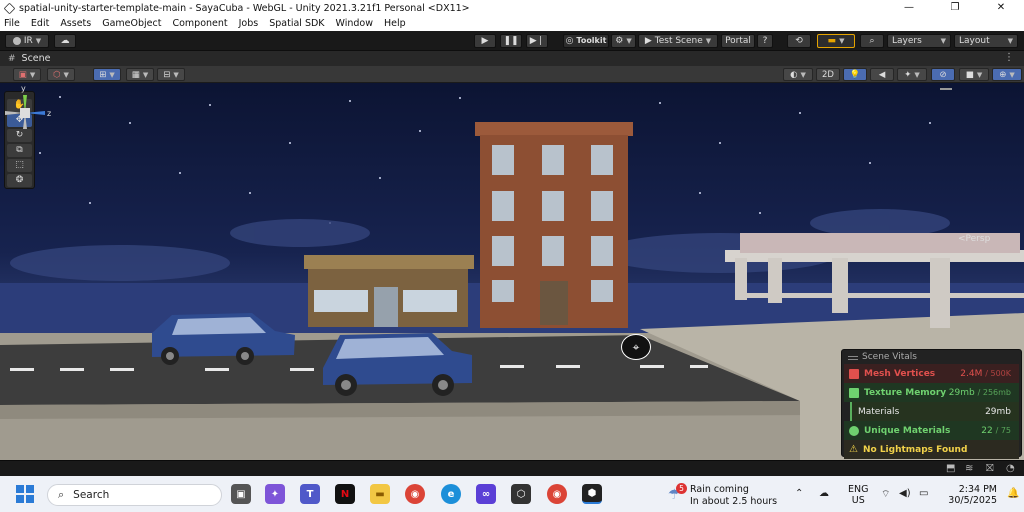 This screenshot has width=1024, height=512. Describe the element at coordinates (1007, 74) in the screenshot. I see `gizmos-dropdown: ⊕ ▼` at that location.